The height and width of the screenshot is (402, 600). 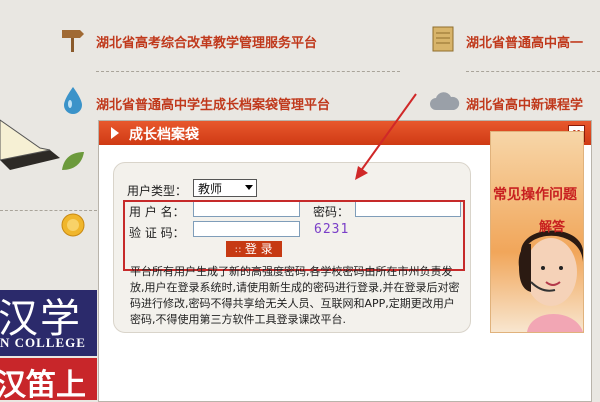 What do you see at coordinates (249, 187) in the screenshot?
I see `chevron-down-icon` at bounding box center [249, 187].